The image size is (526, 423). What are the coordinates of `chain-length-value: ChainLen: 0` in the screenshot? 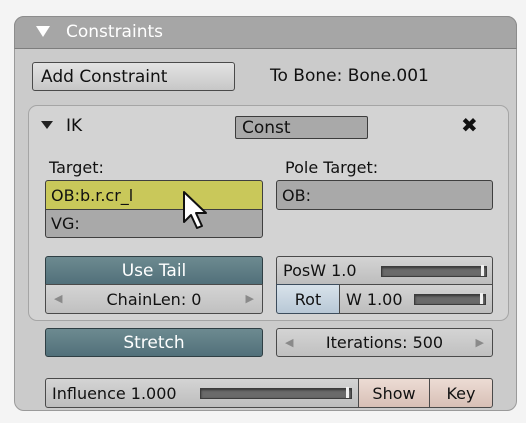 It's located at (154, 299).